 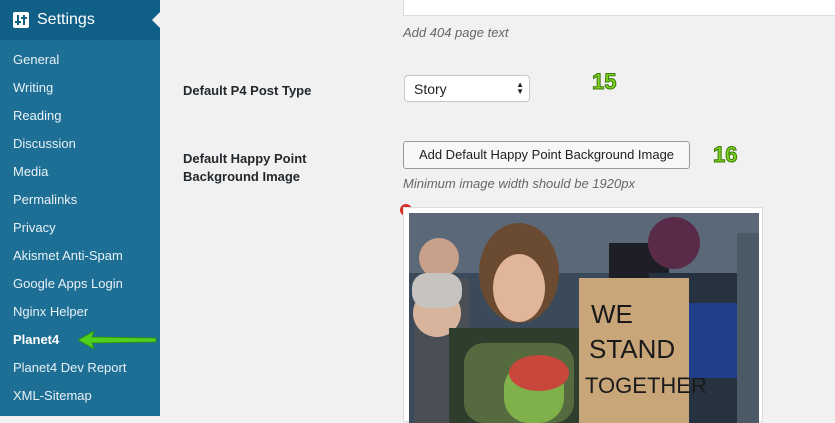 I want to click on page-404-text-field, so click(x=619, y=8).